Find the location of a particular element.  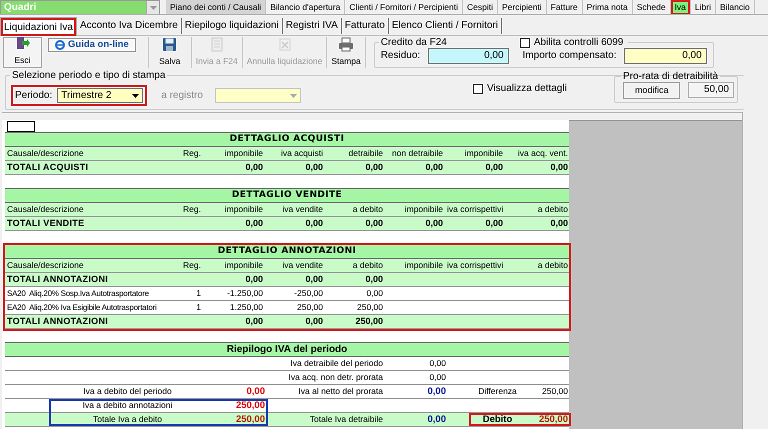

tab: Riepilogo liquidazioni is located at coordinates (232, 26).